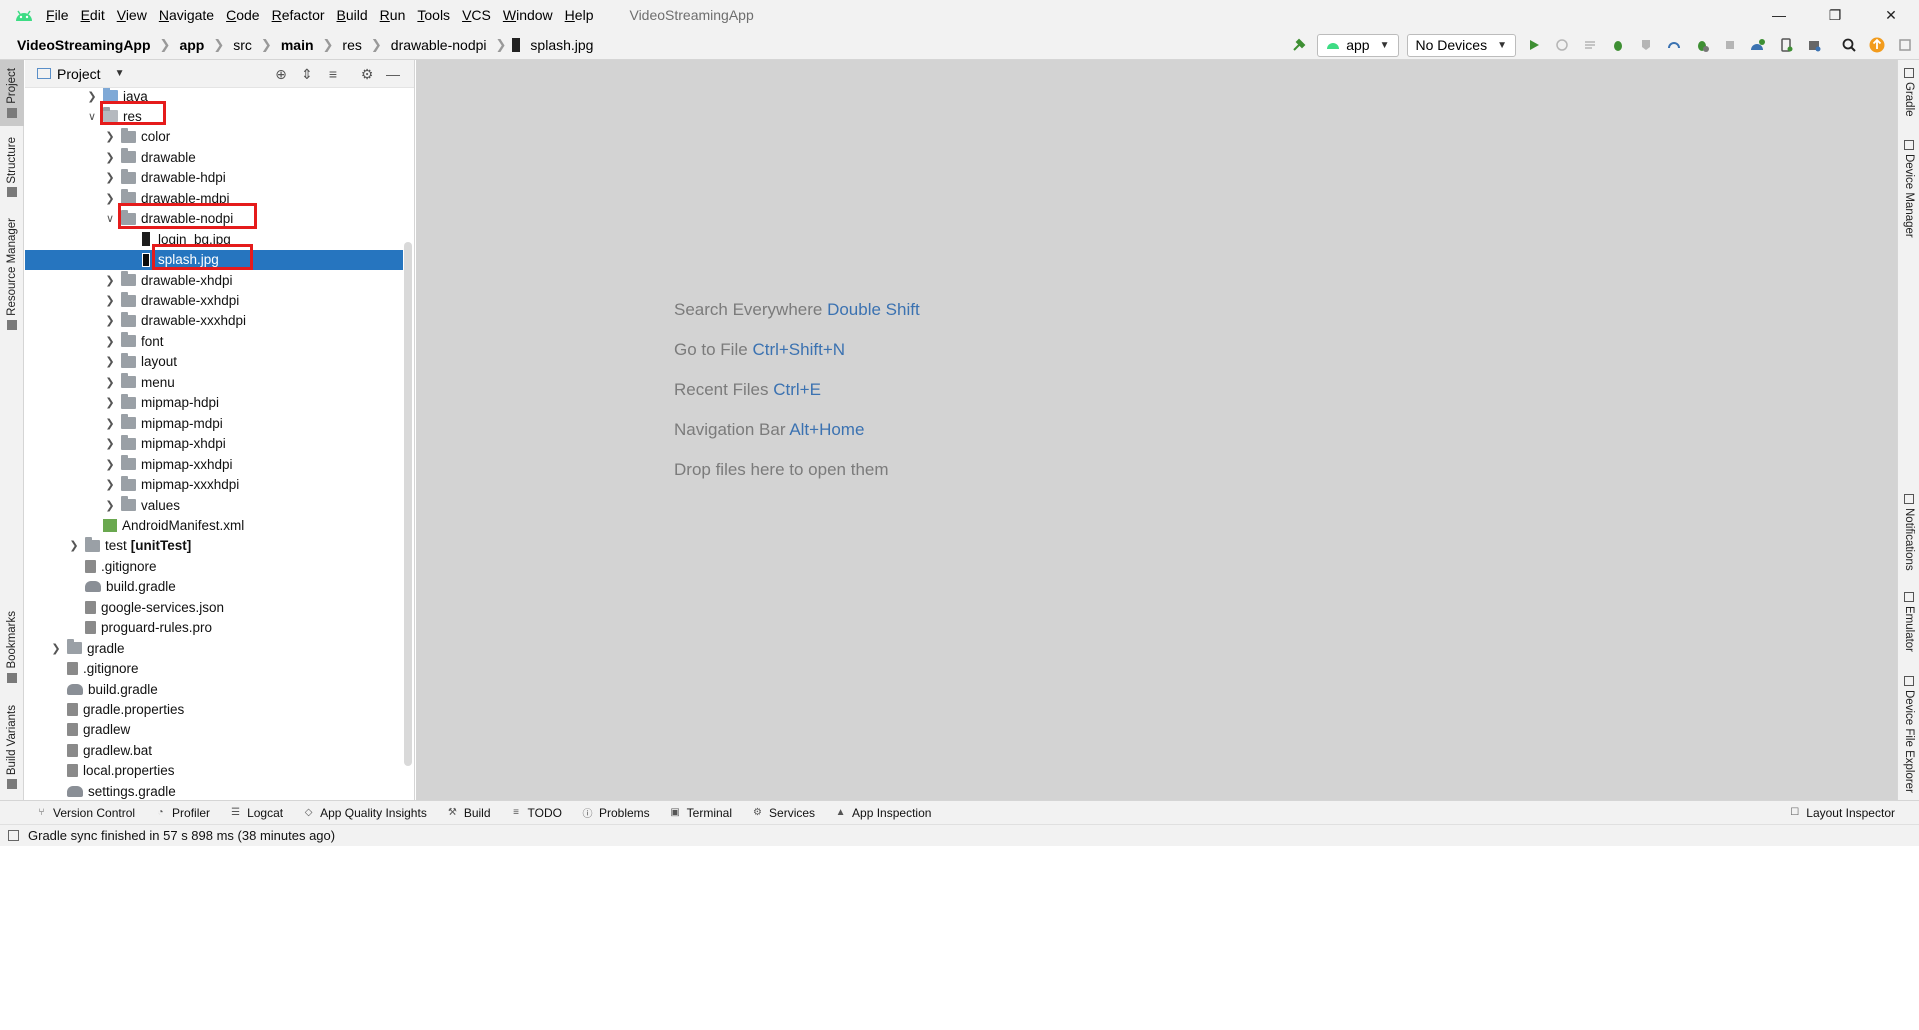 The width and height of the screenshot is (1919, 1030). What do you see at coordinates (1730, 45) in the screenshot?
I see `stop-icon` at bounding box center [1730, 45].